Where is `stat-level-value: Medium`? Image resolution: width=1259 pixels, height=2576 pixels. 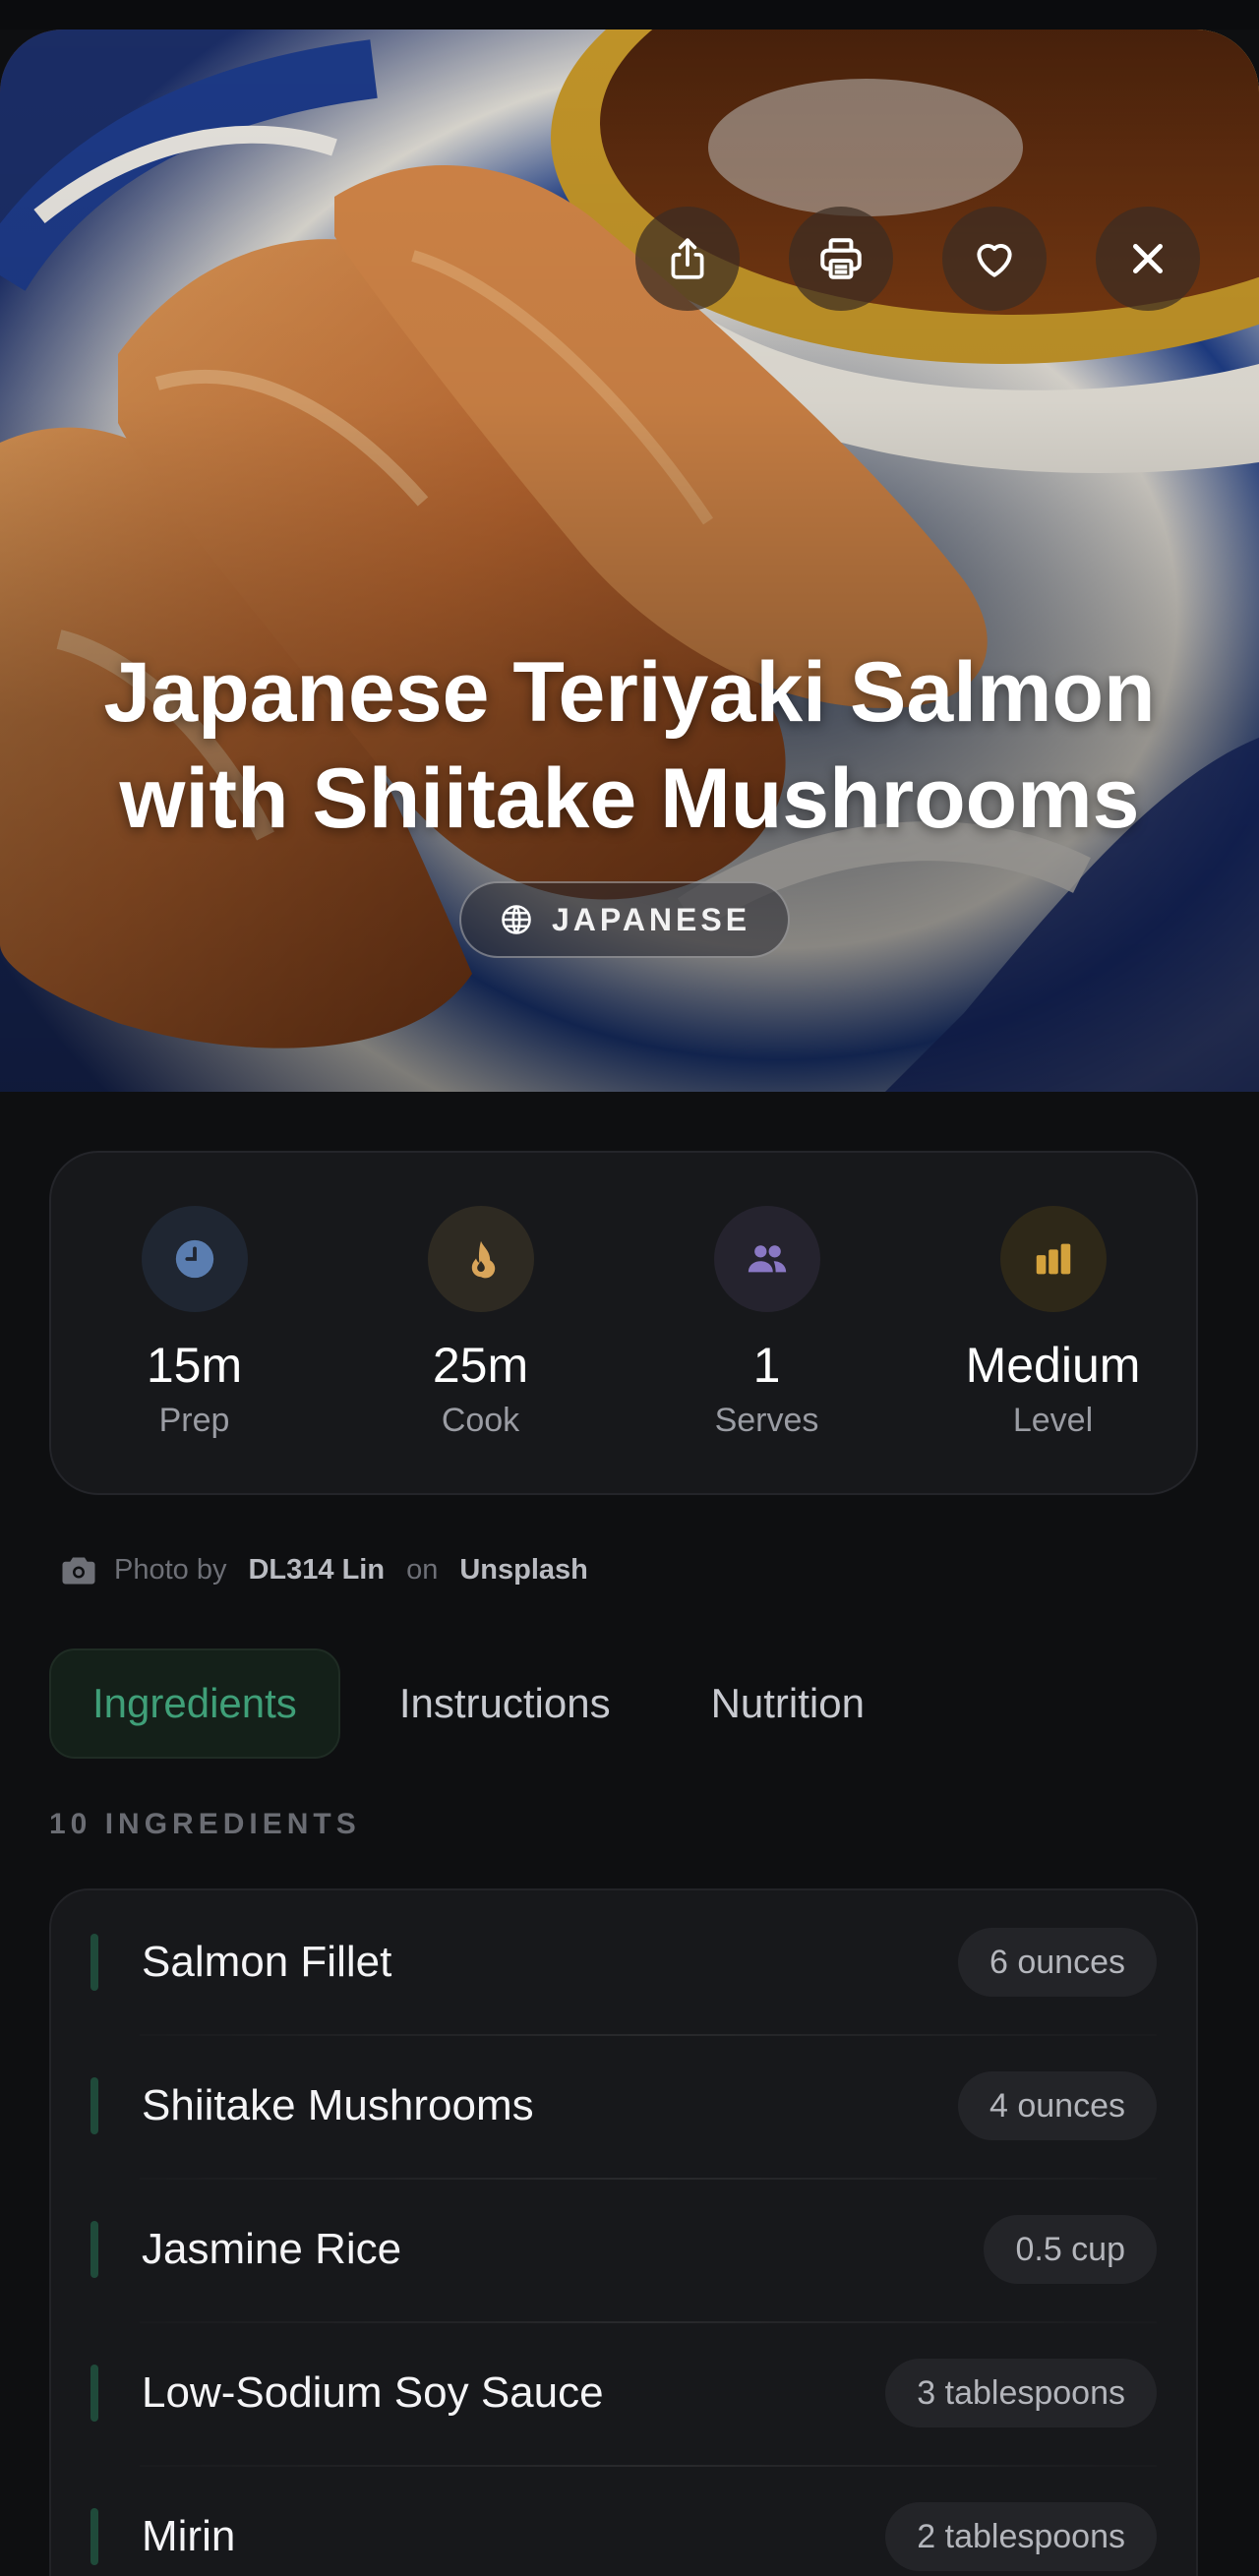 stat-level-value: Medium is located at coordinates (1053, 1366).